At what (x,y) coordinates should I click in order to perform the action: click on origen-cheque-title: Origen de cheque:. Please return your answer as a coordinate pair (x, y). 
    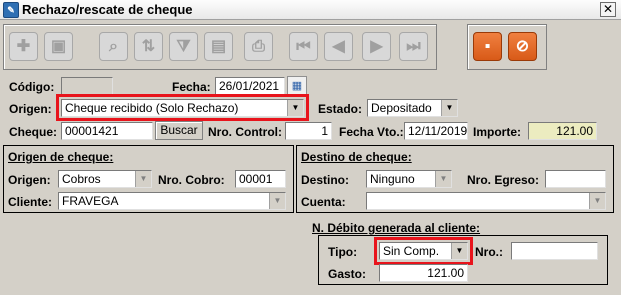
    Looking at the image, I should click on (61, 157).